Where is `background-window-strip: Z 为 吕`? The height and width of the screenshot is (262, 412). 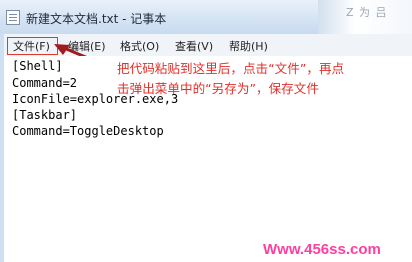 background-window-strip: Z 为 吕 is located at coordinates (365, 17).